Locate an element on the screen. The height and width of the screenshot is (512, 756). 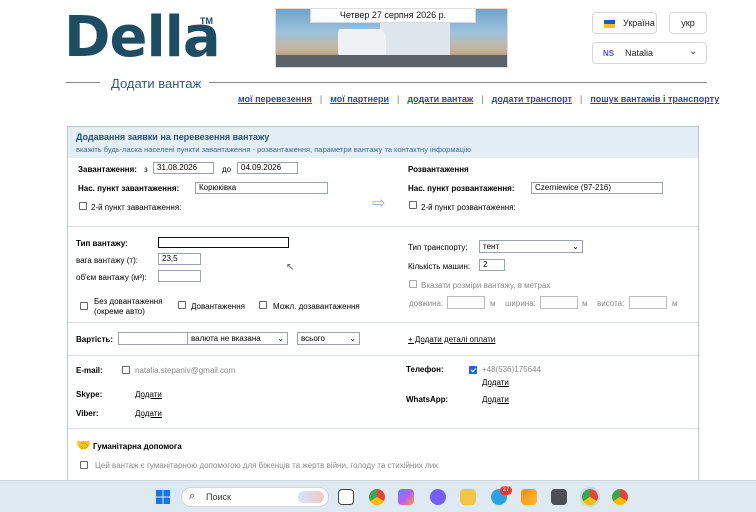
chevron-down-icon: ⌄ is located at coordinates (693, 51).